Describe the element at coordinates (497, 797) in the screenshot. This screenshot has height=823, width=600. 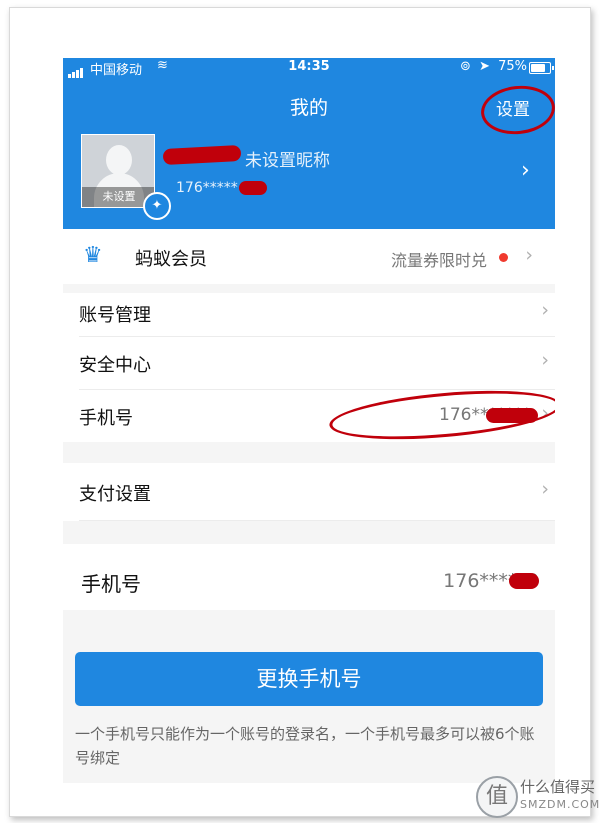
I see `smzdm-logo-icon: 值` at that location.